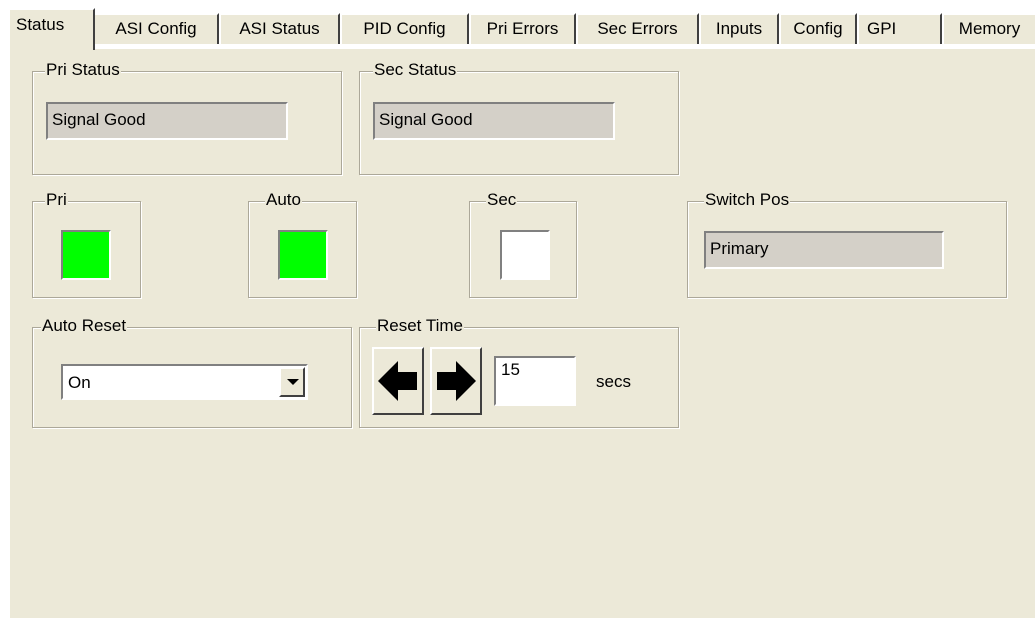 The width and height of the screenshot is (1035, 618). Describe the element at coordinates (156, 28) in the screenshot. I see `tab-asi-config: ASI Config` at that location.